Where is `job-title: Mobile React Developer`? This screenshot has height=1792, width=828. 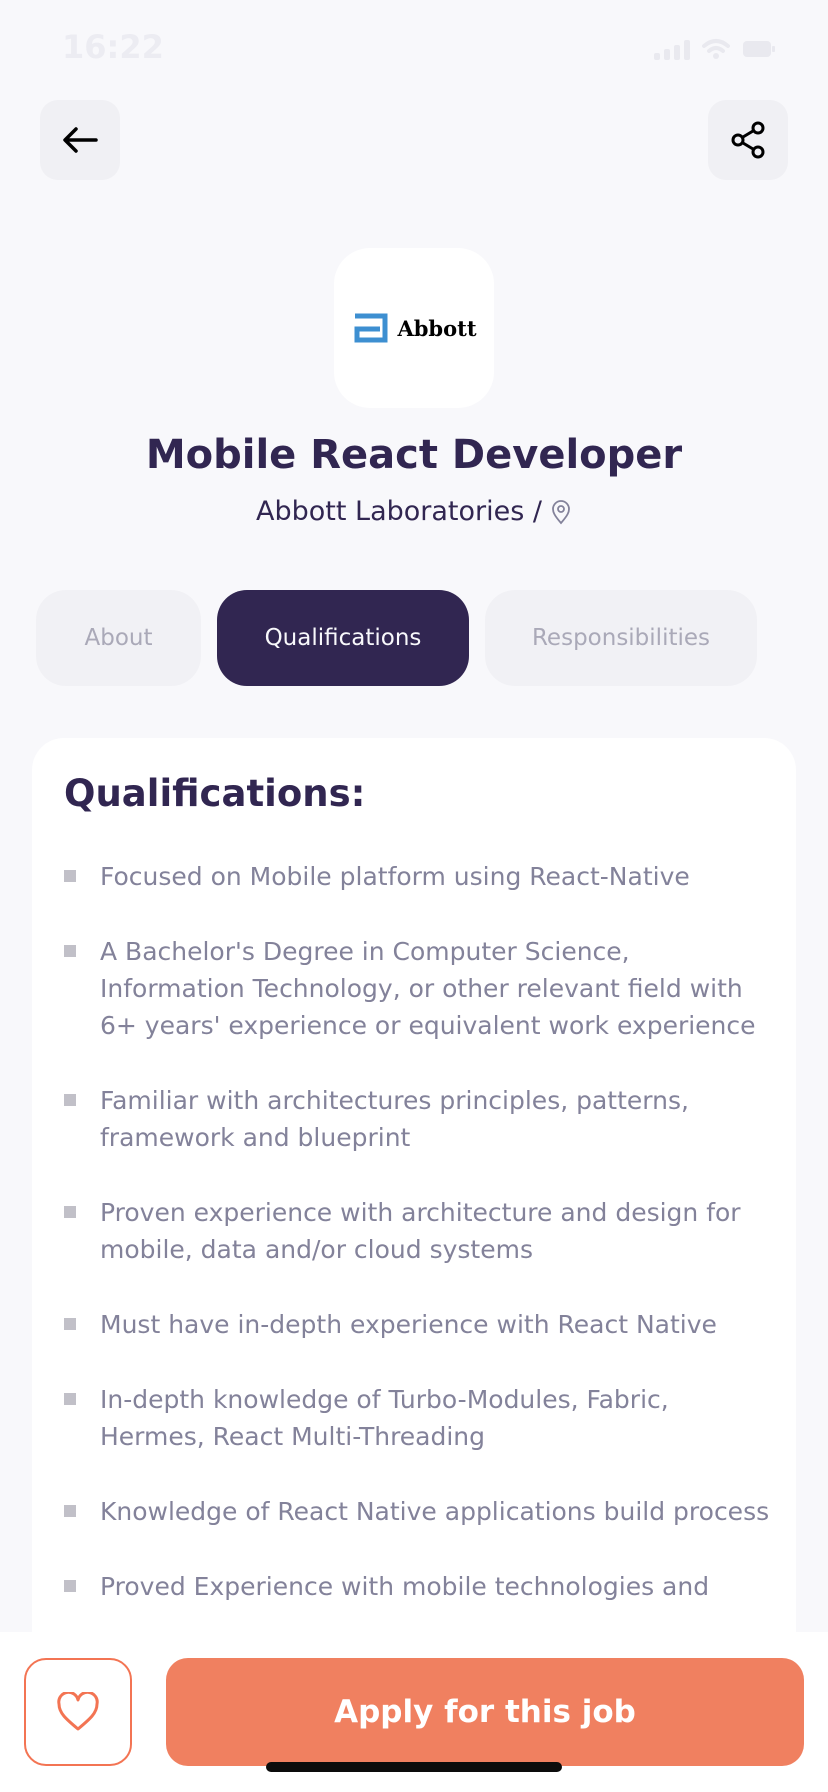
job-title: Mobile React Developer is located at coordinates (414, 455).